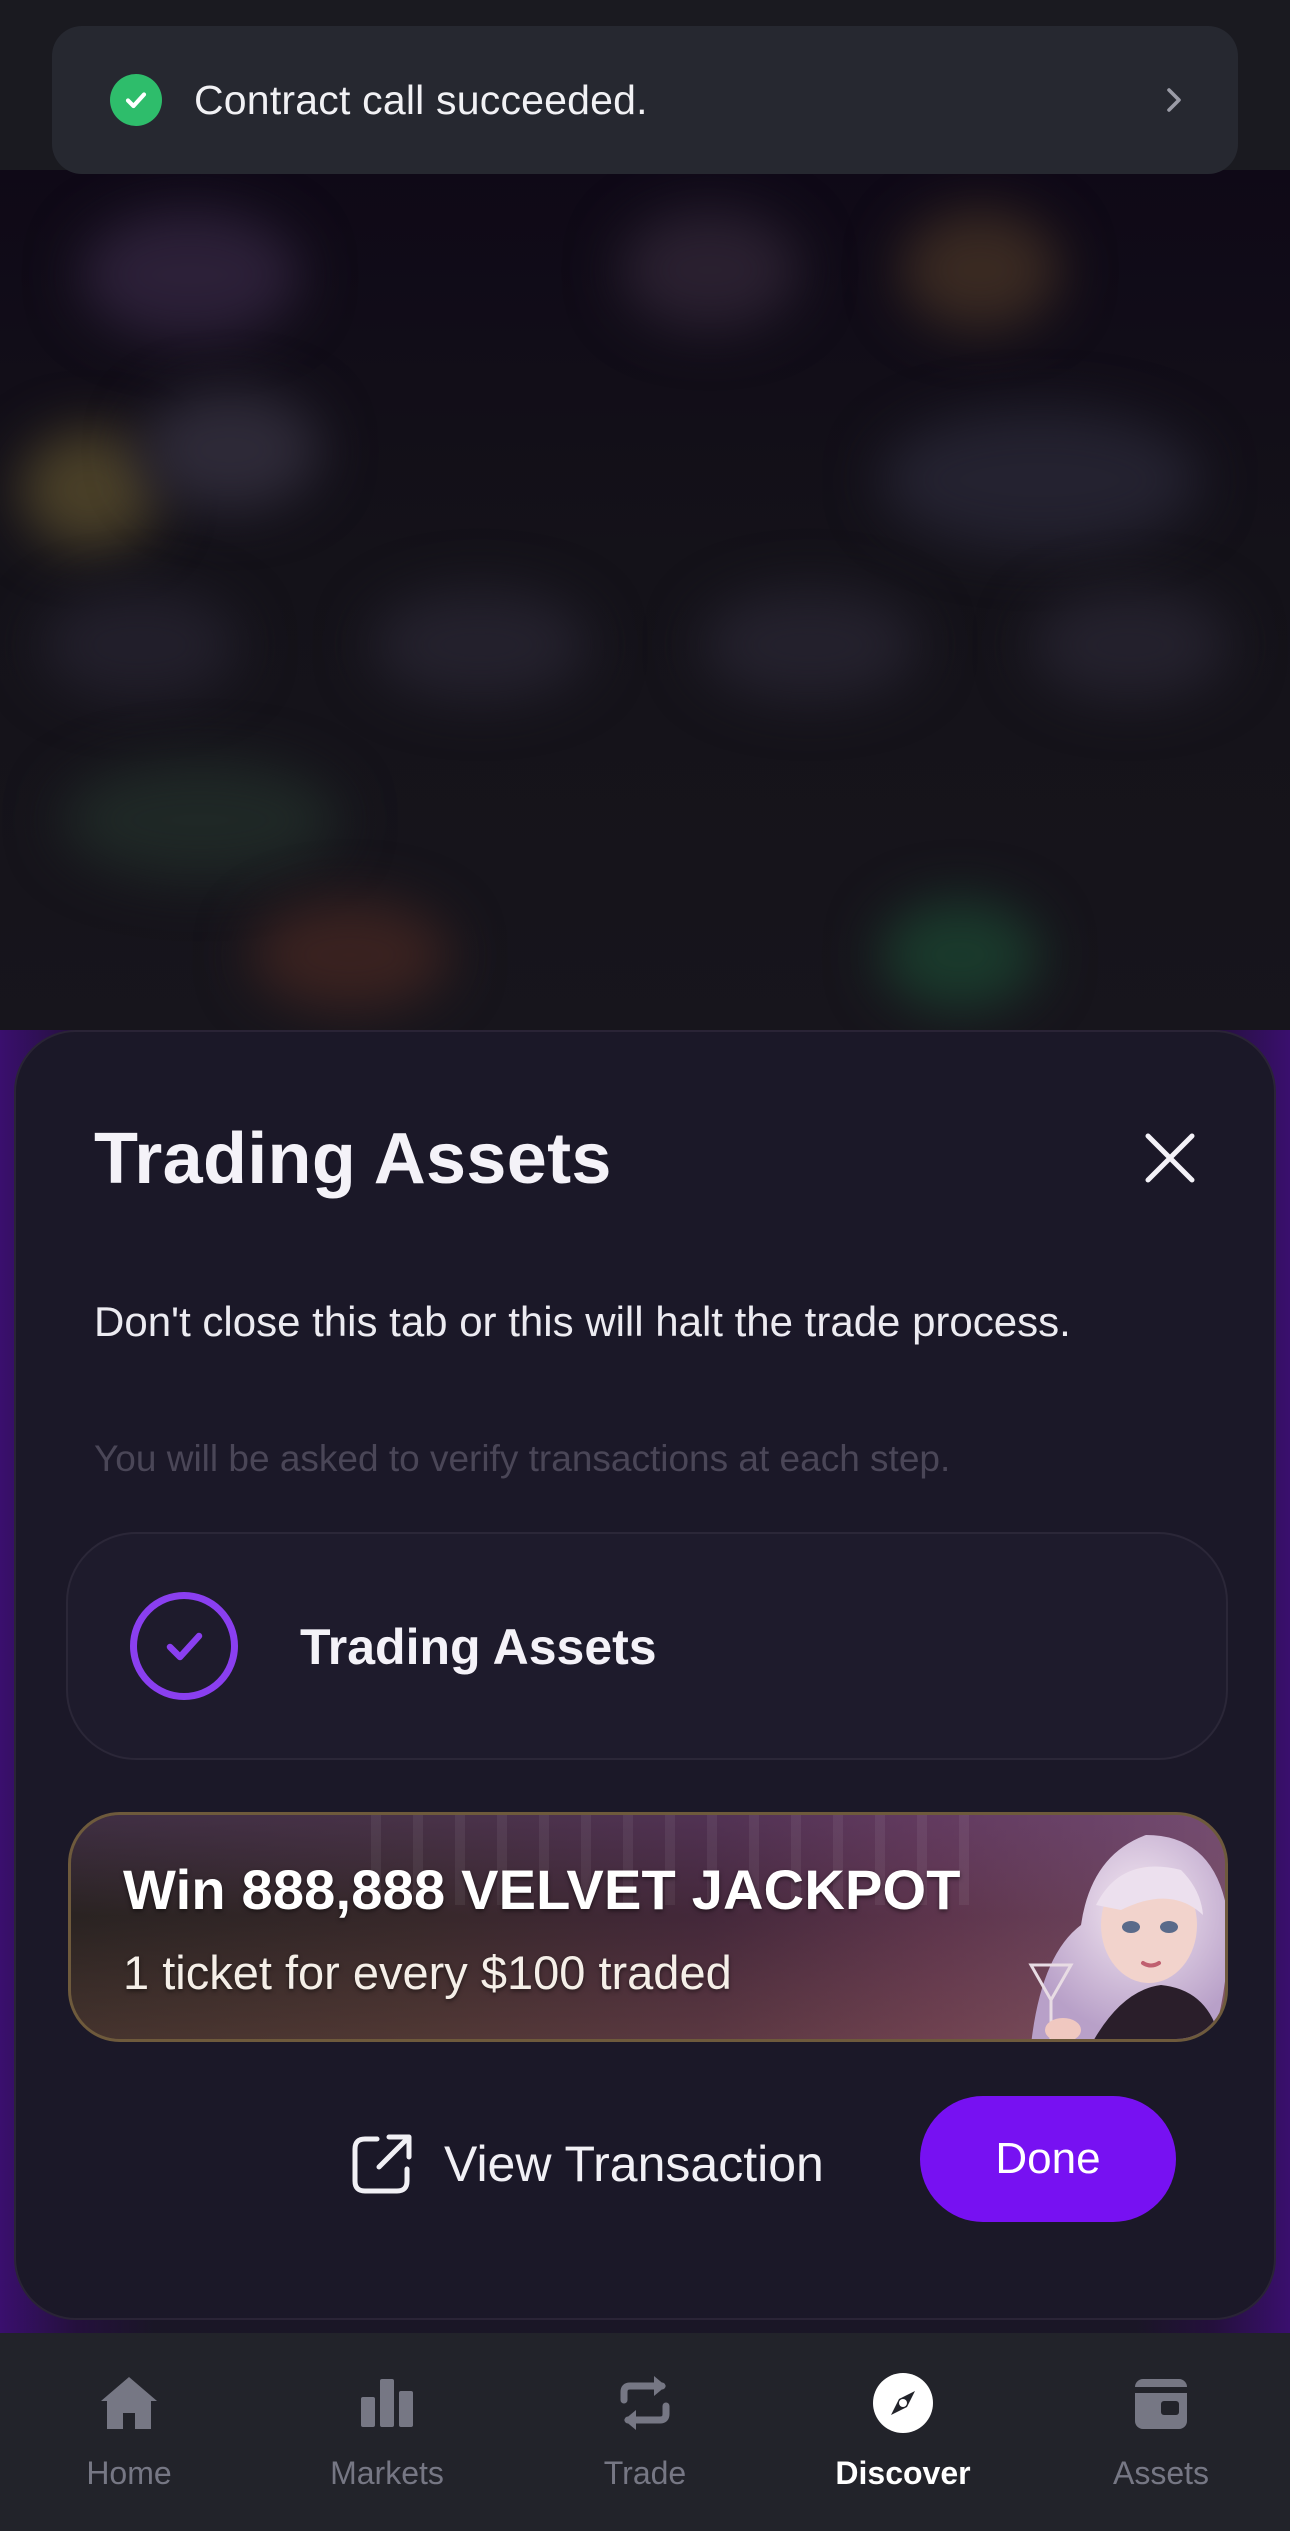  I want to click on view-transaction-link: View Transaction, so click(584, 2164).